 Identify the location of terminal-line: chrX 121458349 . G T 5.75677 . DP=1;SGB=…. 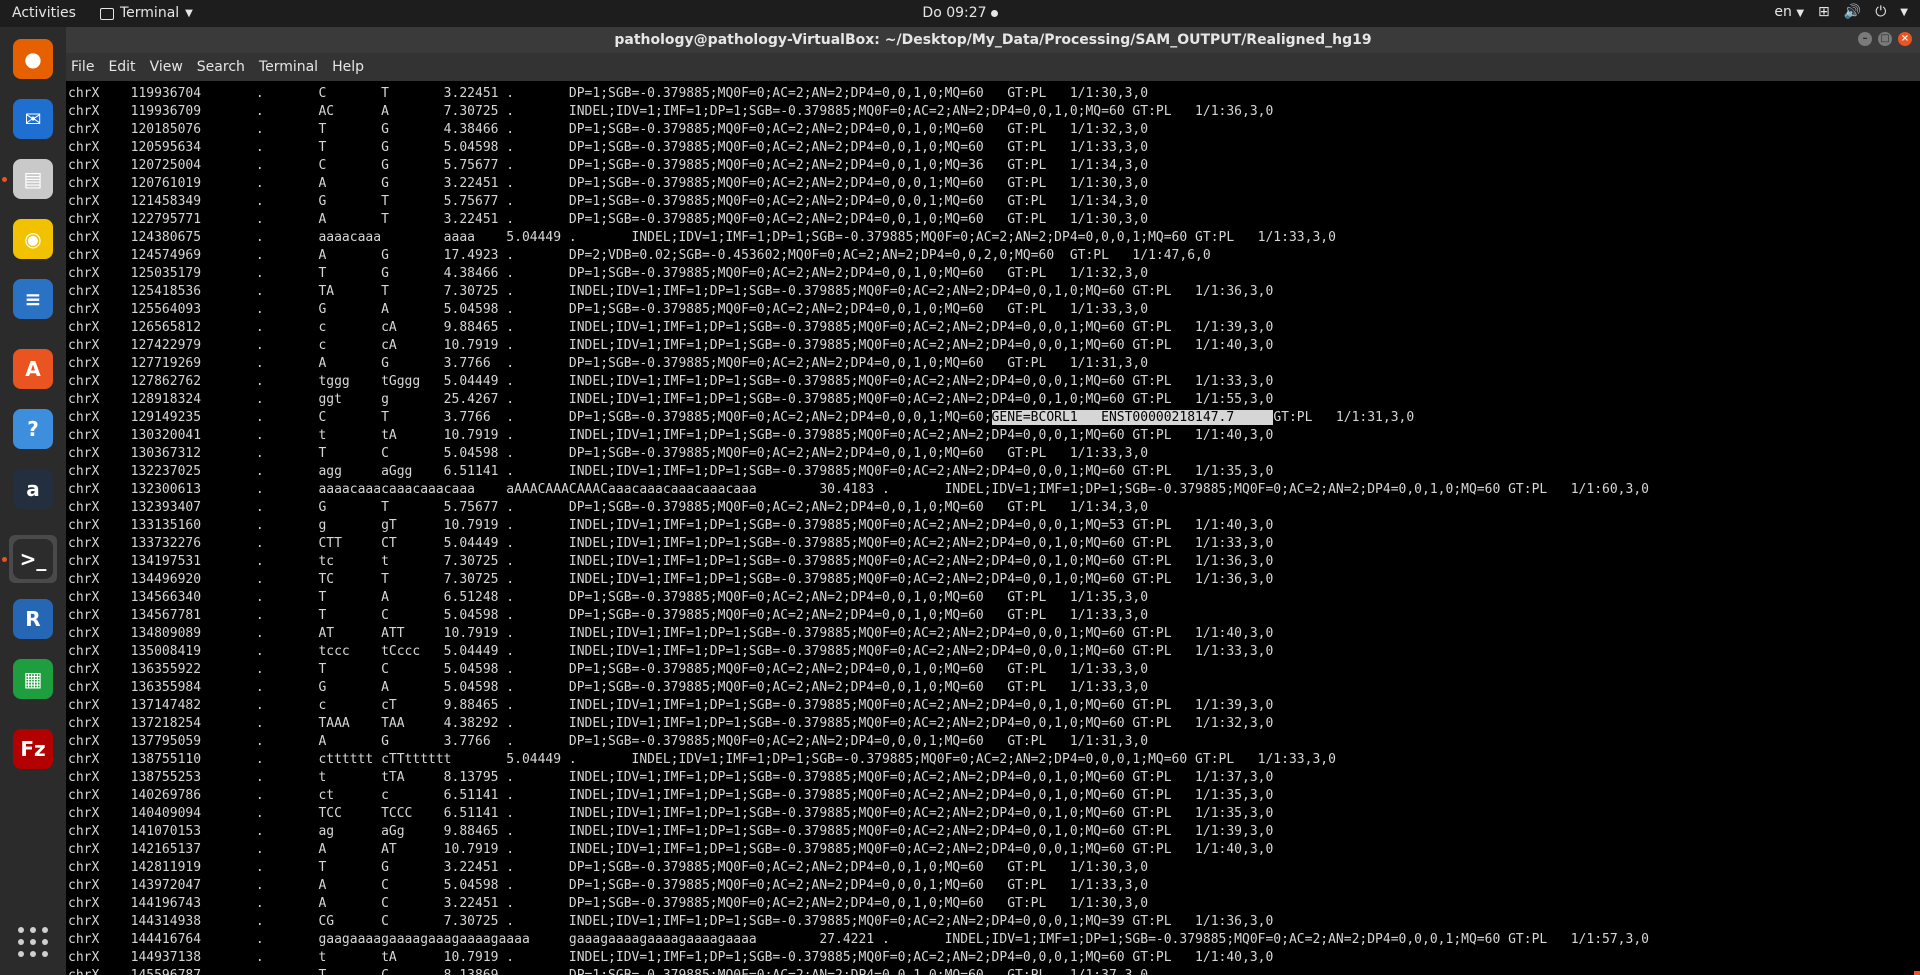
(608, 201).